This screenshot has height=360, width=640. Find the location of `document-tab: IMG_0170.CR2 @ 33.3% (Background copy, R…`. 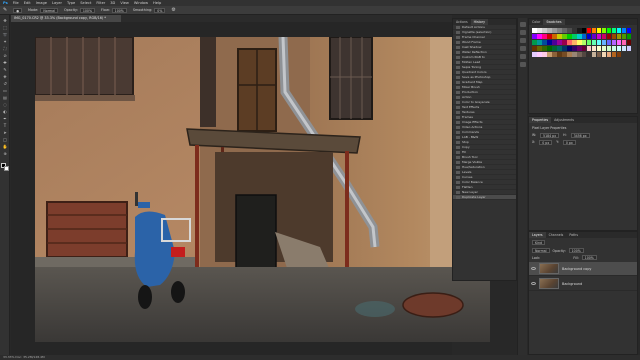

document-tab: IMG_0170.CR2 @ 33.3% (Background copy, R… is located at coordinates (66, 18).